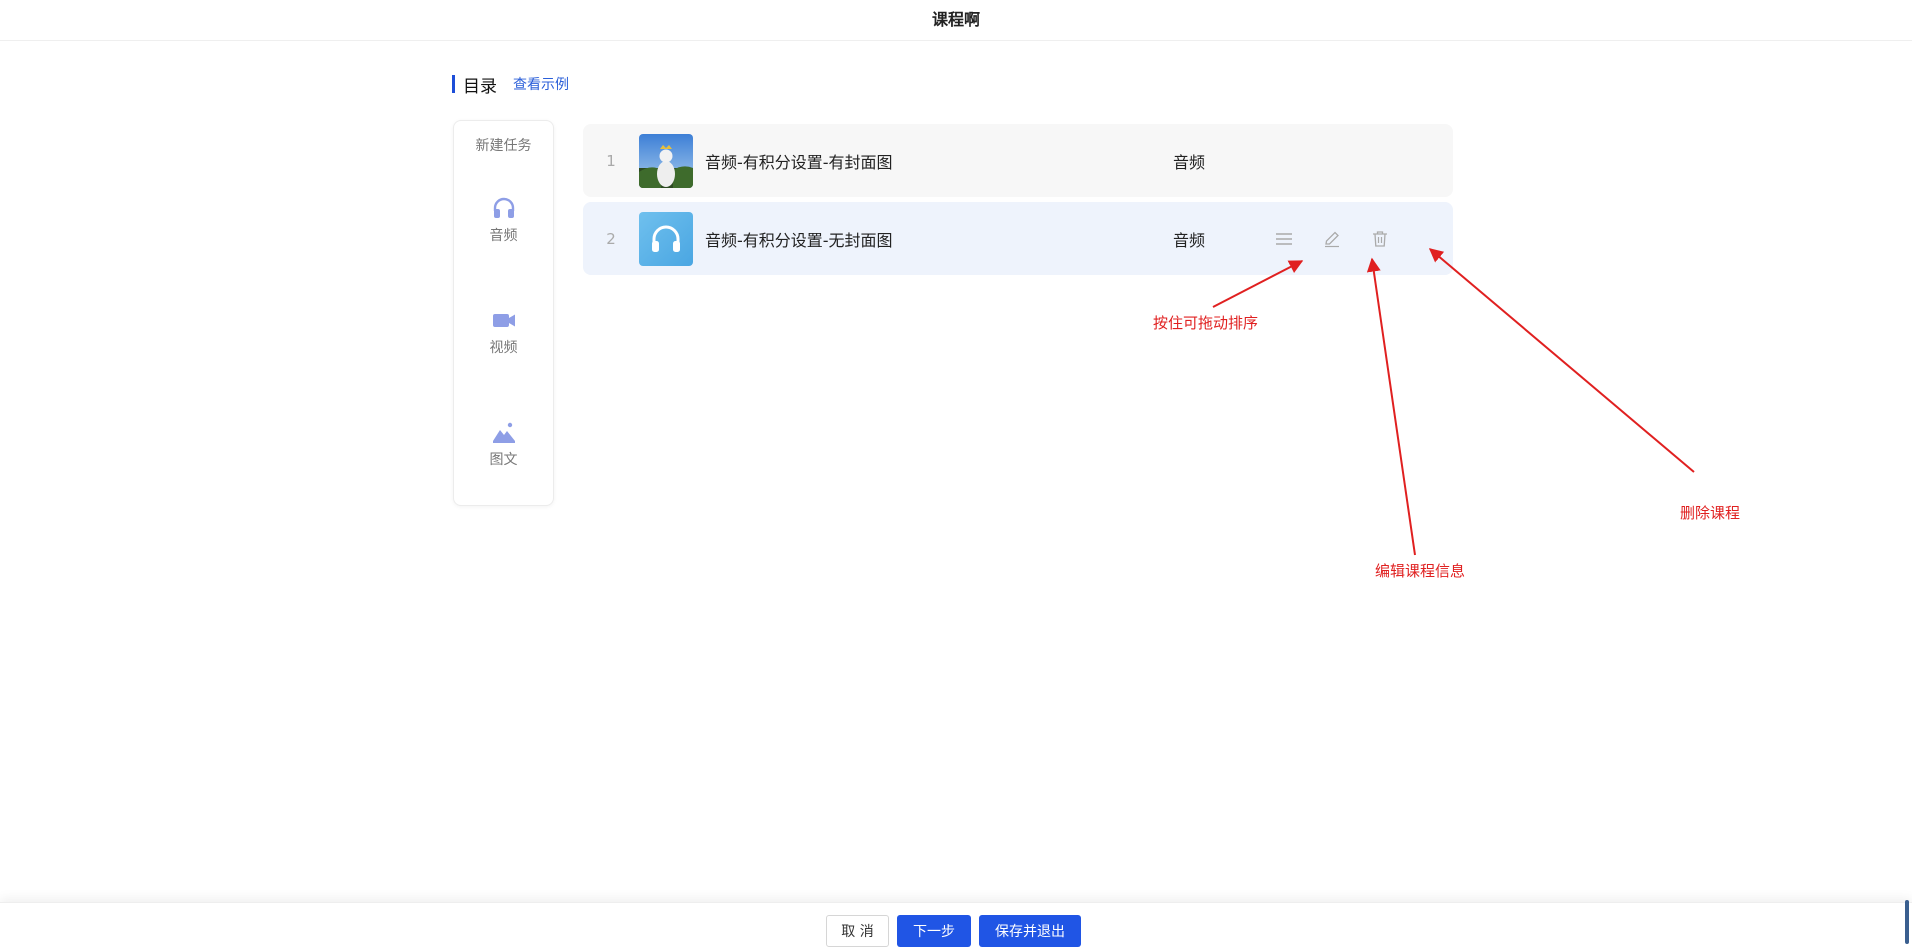  I want to click on page-title: 课程啊, so click(955, 19).